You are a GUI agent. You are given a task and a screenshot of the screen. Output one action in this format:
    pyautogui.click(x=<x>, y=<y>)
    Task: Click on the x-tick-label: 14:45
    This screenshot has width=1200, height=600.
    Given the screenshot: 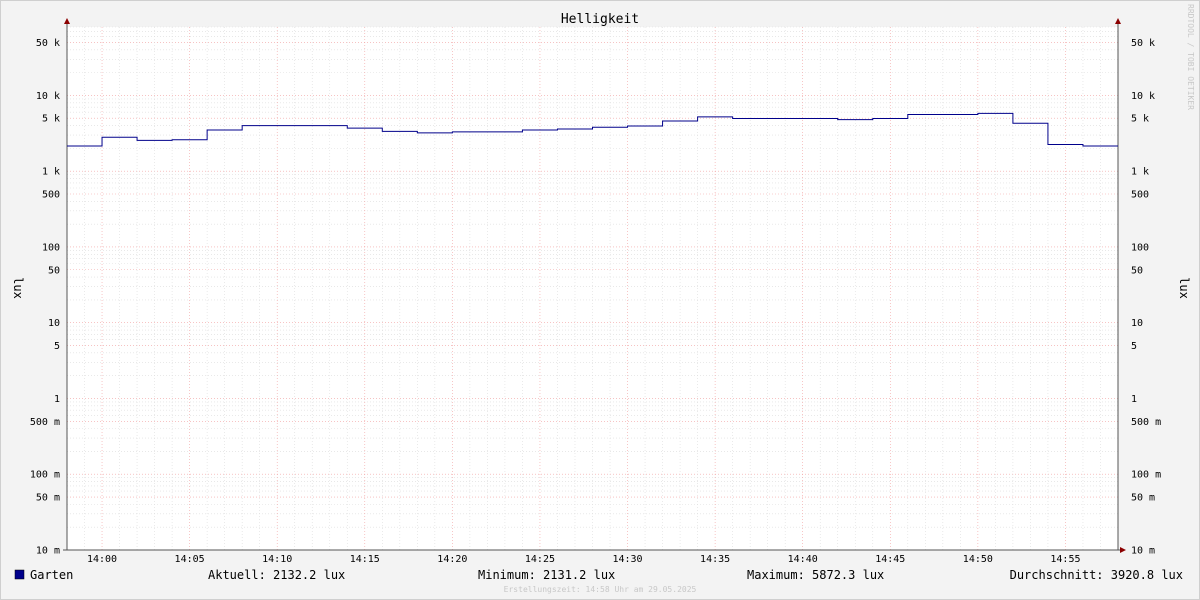 What is the action you would take?
    pyautogui.click(x=890, y=559)
    